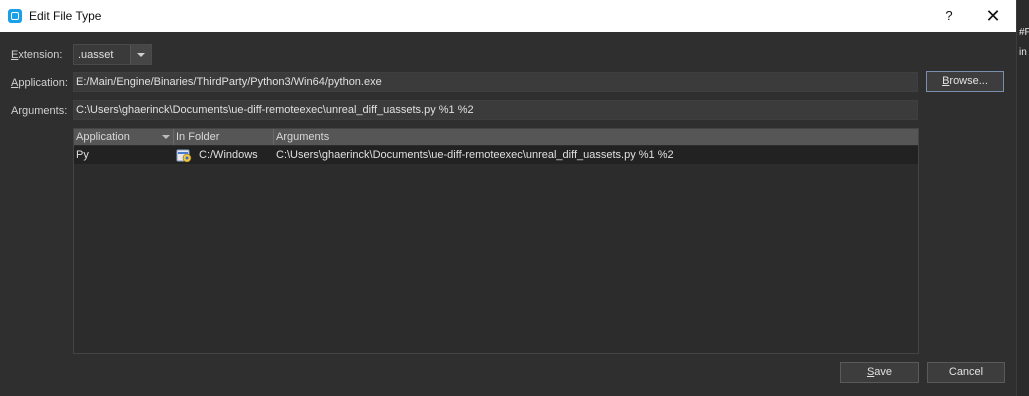 The image size is (1029, 396). I want to click on background-text-2: in, so click(1023, 52).